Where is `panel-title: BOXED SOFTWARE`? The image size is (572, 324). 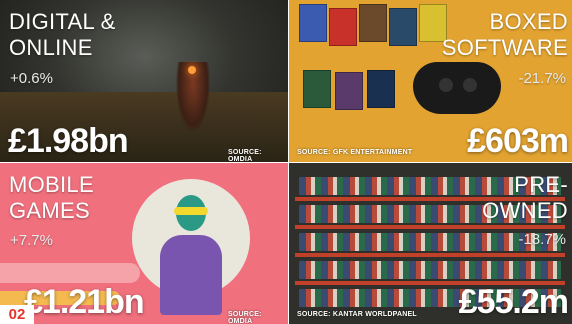
panel-title: BOXED SOFTWARE is located at coordinates (504, 34).